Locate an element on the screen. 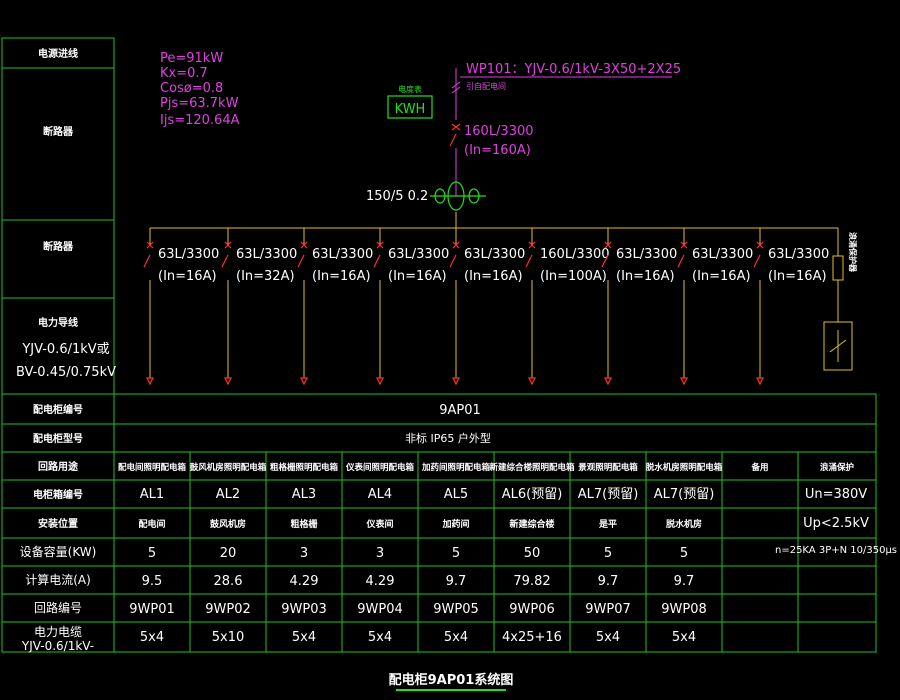 The image size is (900, 700). capacity-5: 5 is located at coordinates (456, 553).